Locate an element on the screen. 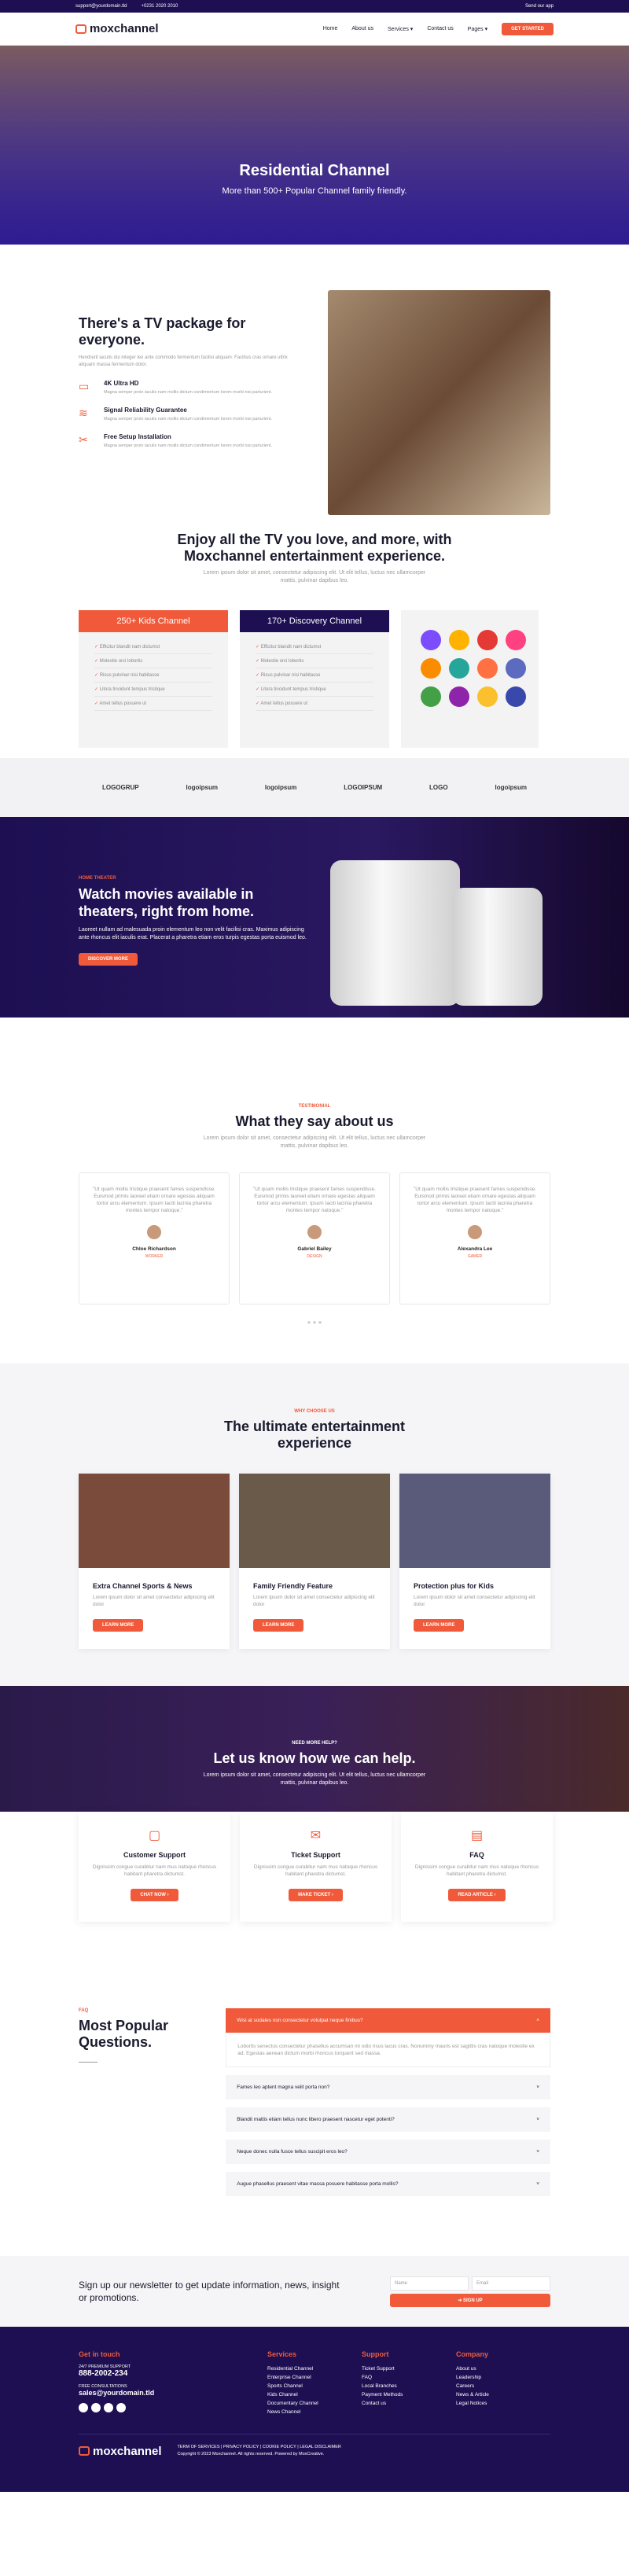  youtube-icon is located at coordinates (121, 2407).